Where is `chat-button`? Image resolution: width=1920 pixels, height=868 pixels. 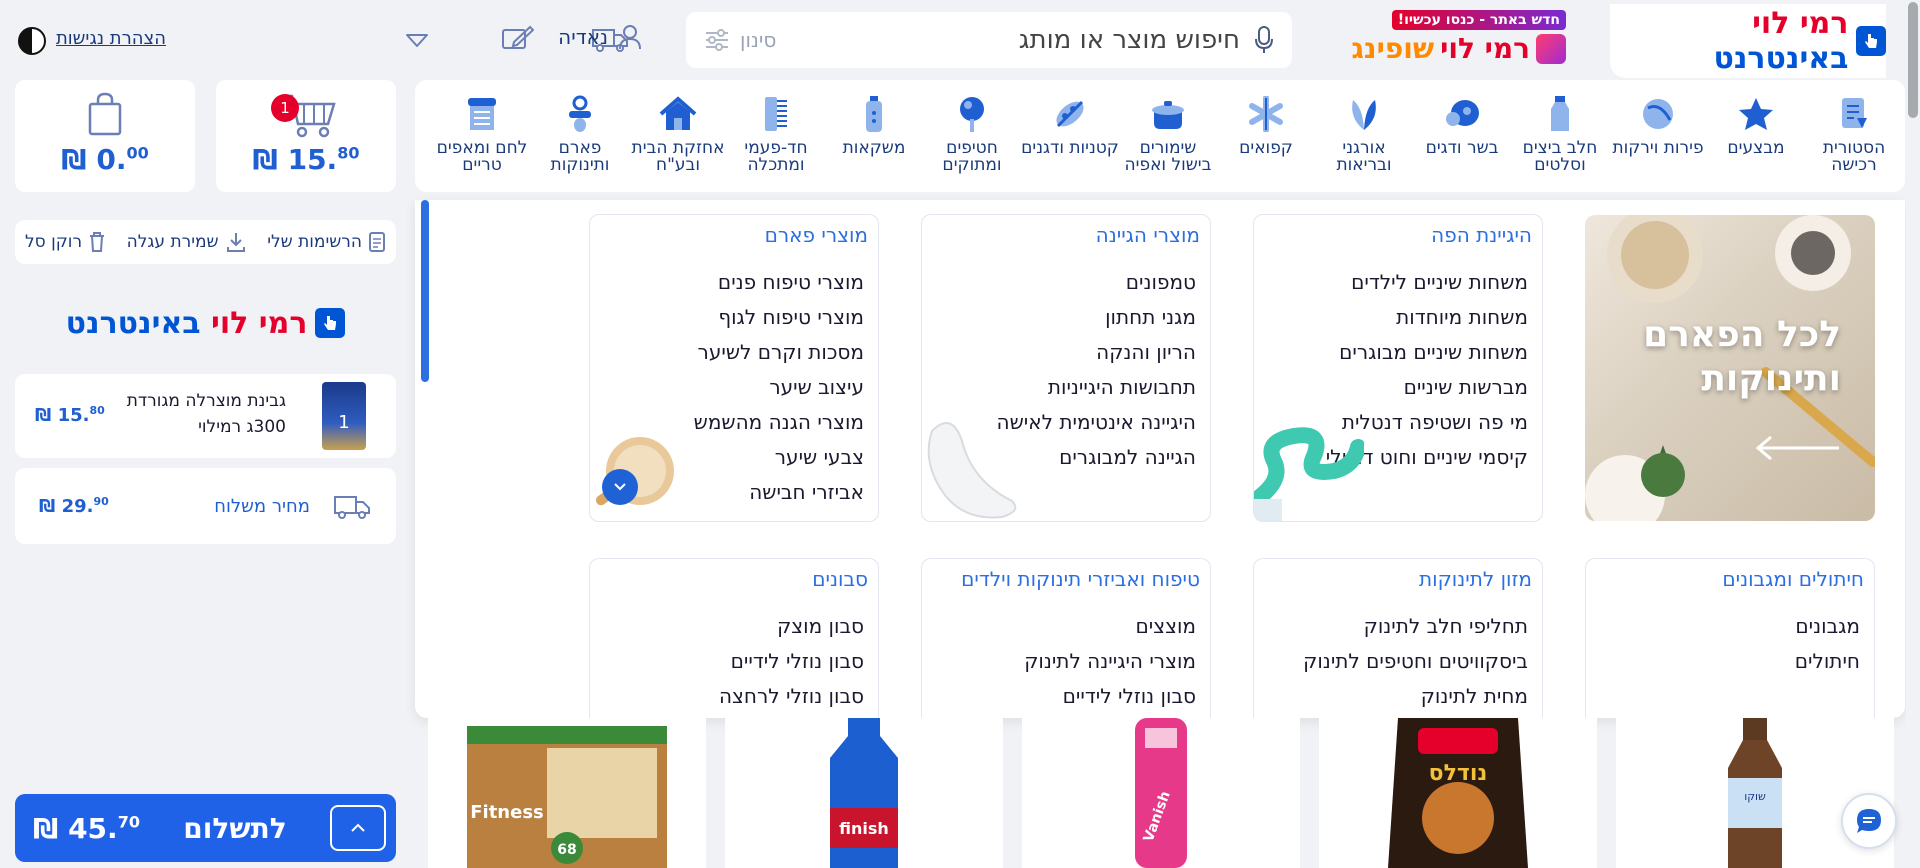 chat-button is located at coordinates (1869, 821).